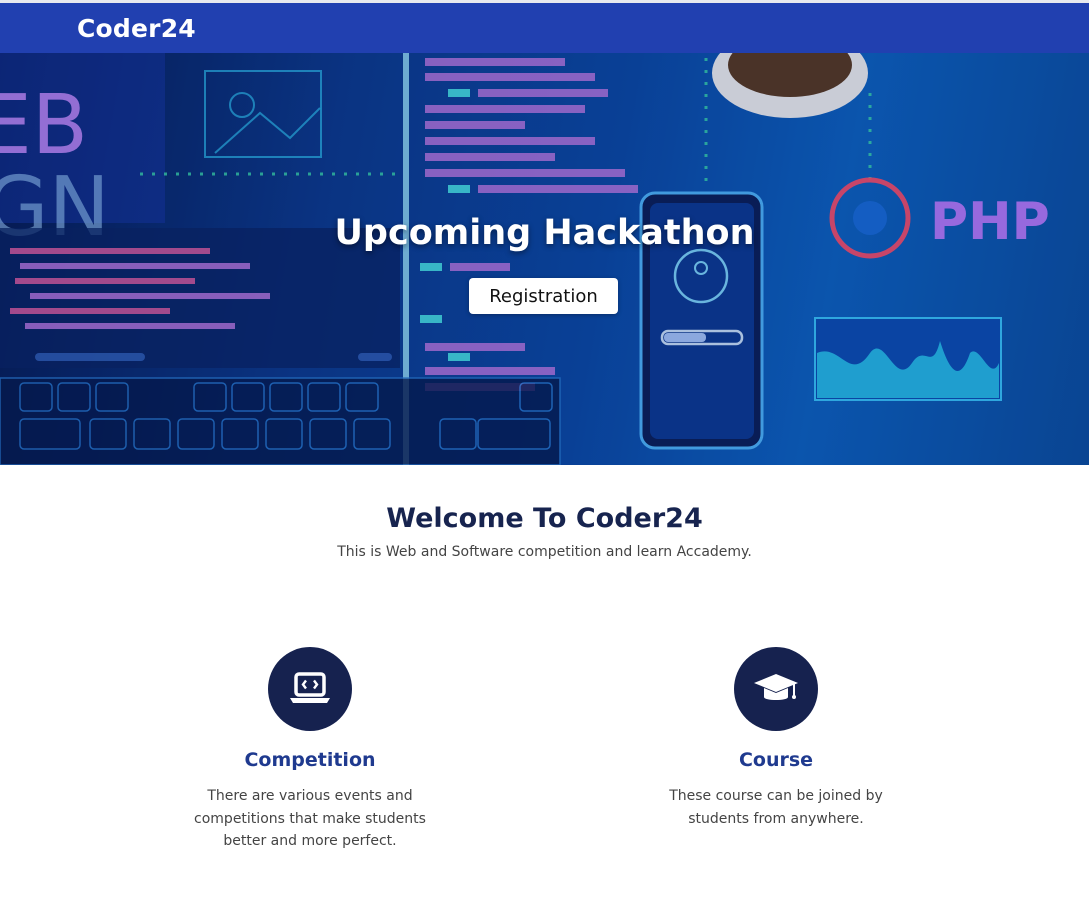  Describe the element at coordinates (544, 233) in the screenshot. I see `hero-title: Upcoming Hackathon` at that location.